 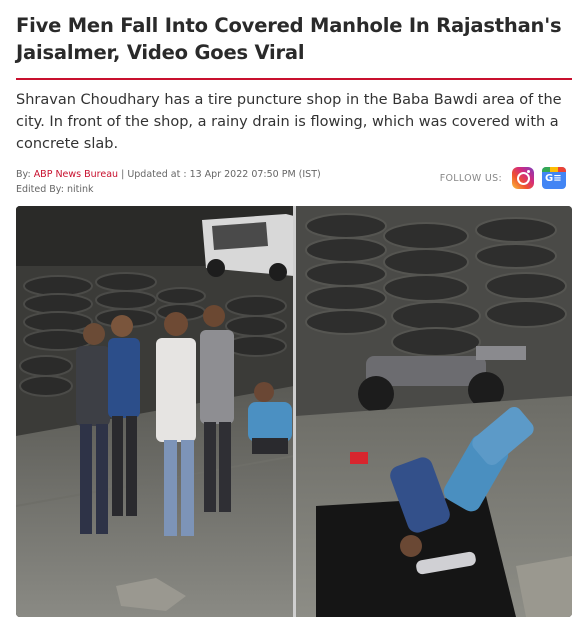 What do you see at coordinates (224, 174) in the screenshot?
I see `updated-time: Updated at : 13 Apr 2022 07:50 PM (IST)` at bounding box center [224, 174].